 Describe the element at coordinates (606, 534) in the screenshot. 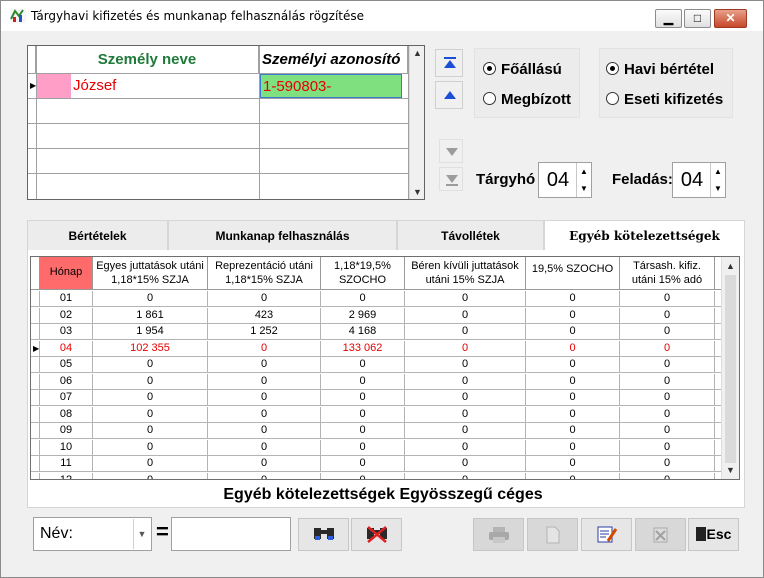

I see `edit-button` at that location.